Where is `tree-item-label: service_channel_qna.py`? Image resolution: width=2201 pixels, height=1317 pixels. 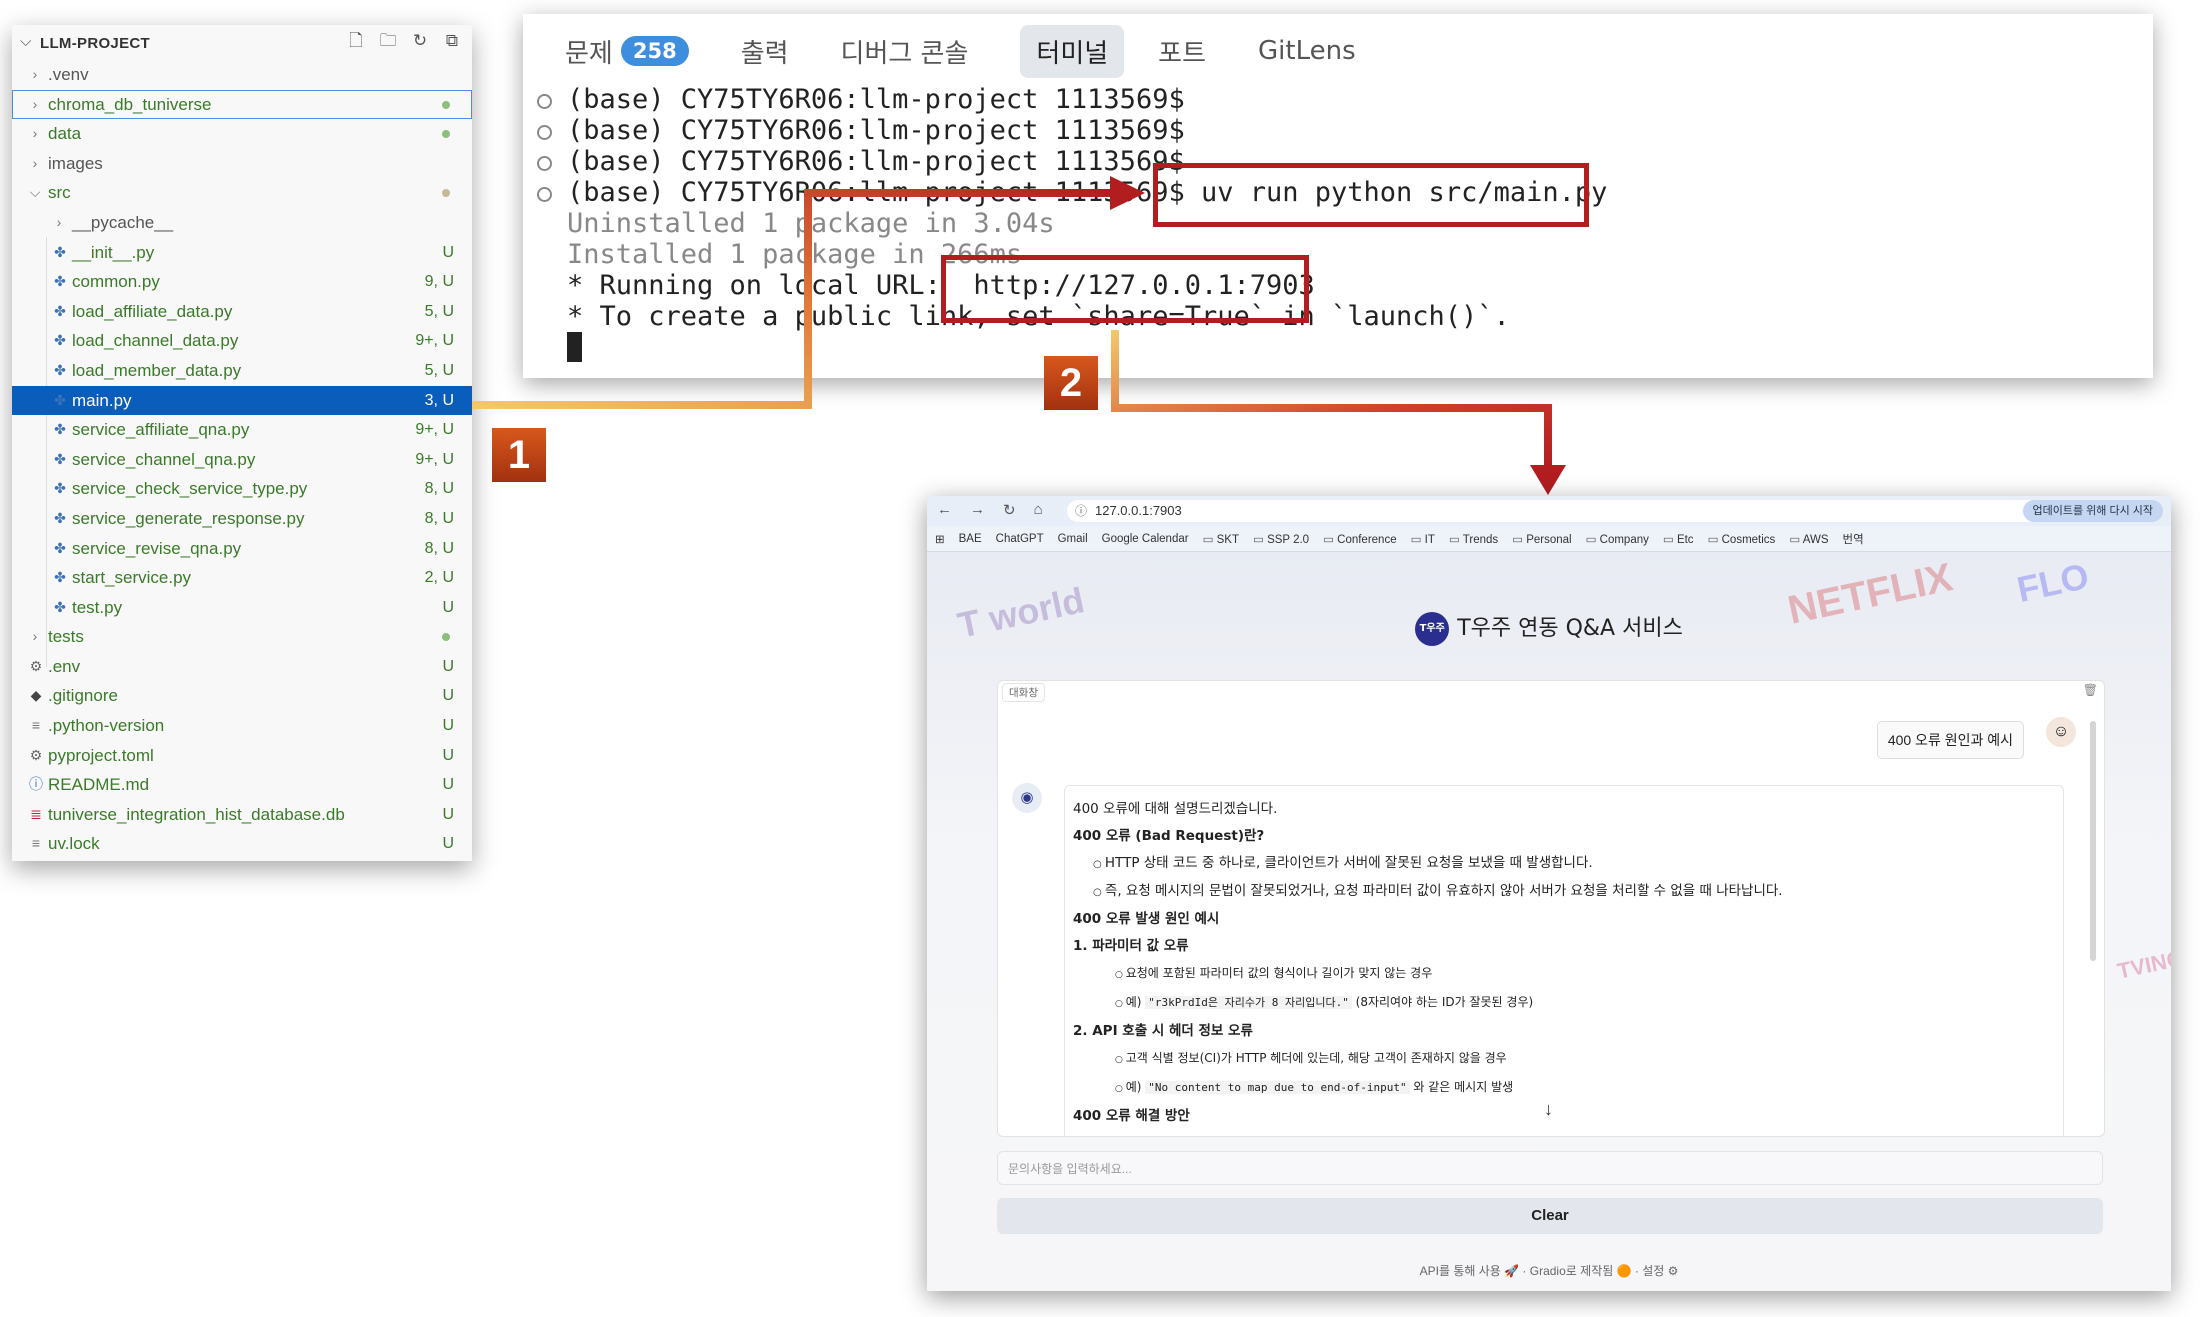
tree-item-label: service_channel_qna.py is located at coordinates (164, 459).